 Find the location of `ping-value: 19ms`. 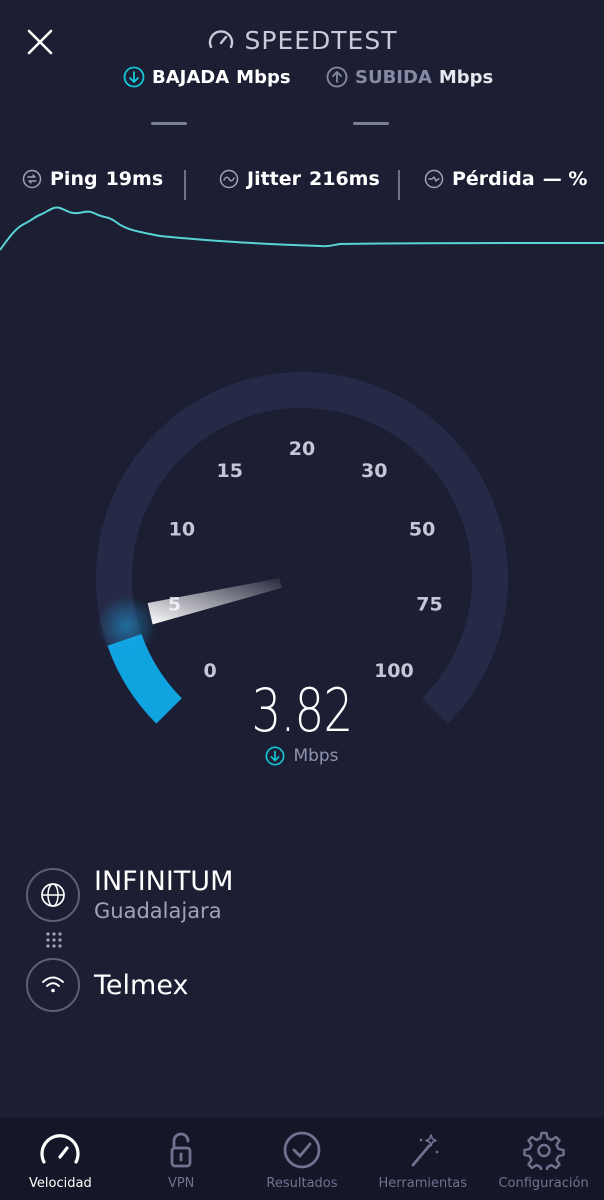

ping-value: 19ms is located at coordinates (134, 179).